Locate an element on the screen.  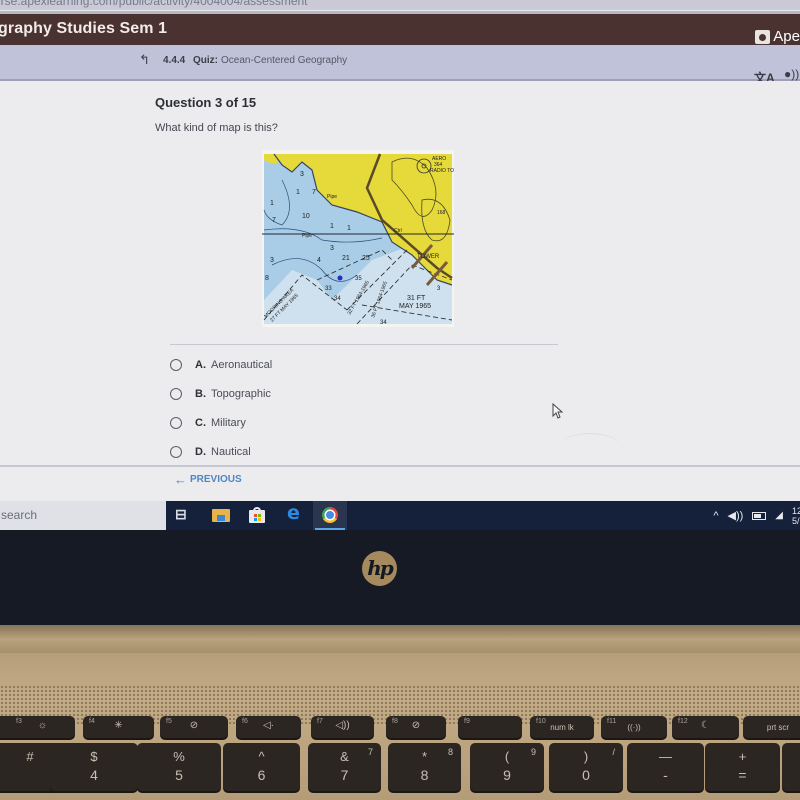
brand-name: Ape is located at coordinates (786, 36).